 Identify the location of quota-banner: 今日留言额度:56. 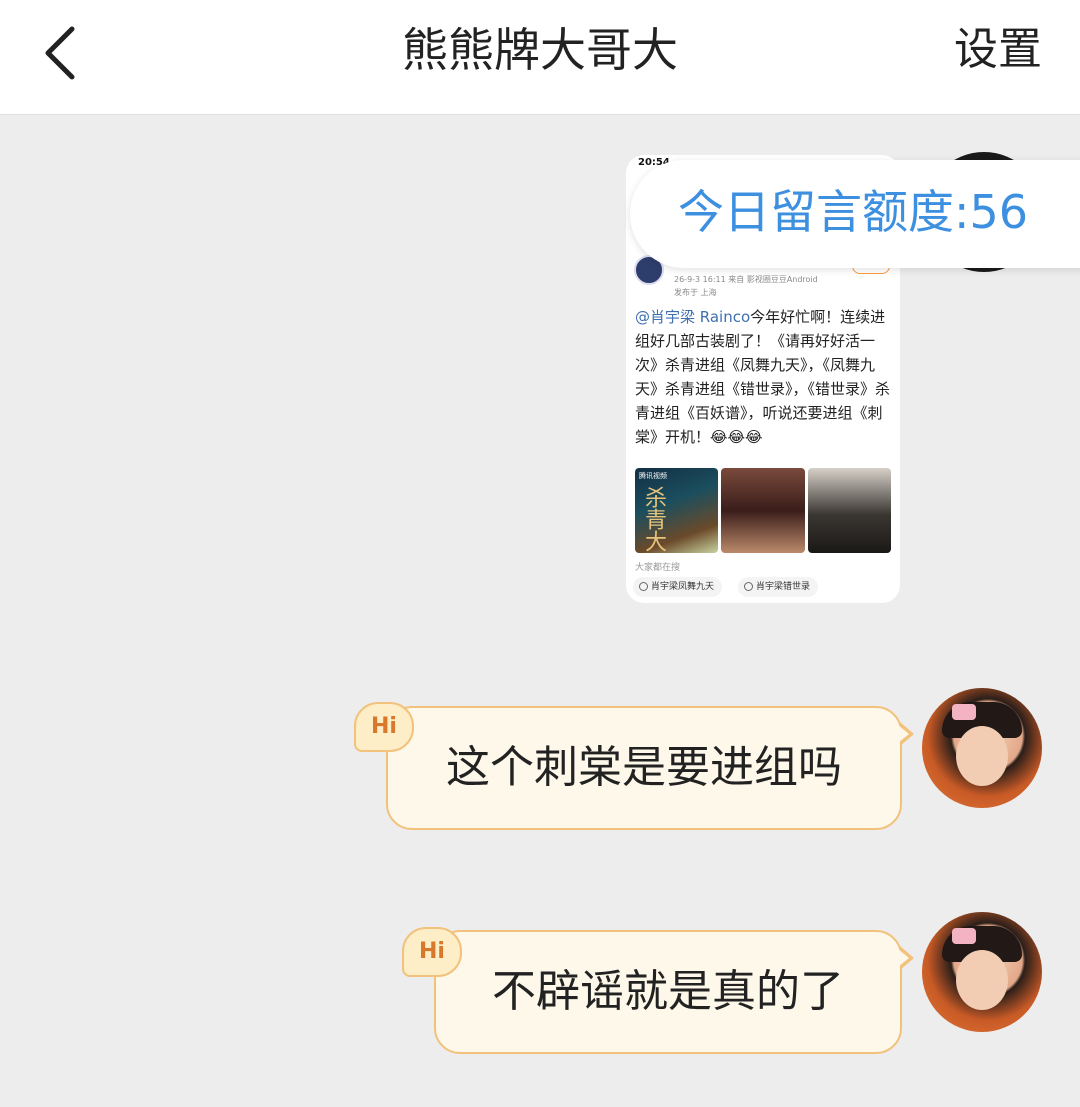
(855, 214).